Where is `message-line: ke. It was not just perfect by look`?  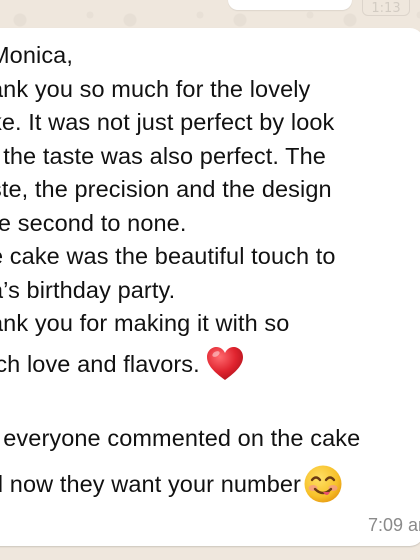
message-line: ke. It was not just perfect by look is located at coordinates (167, 122).